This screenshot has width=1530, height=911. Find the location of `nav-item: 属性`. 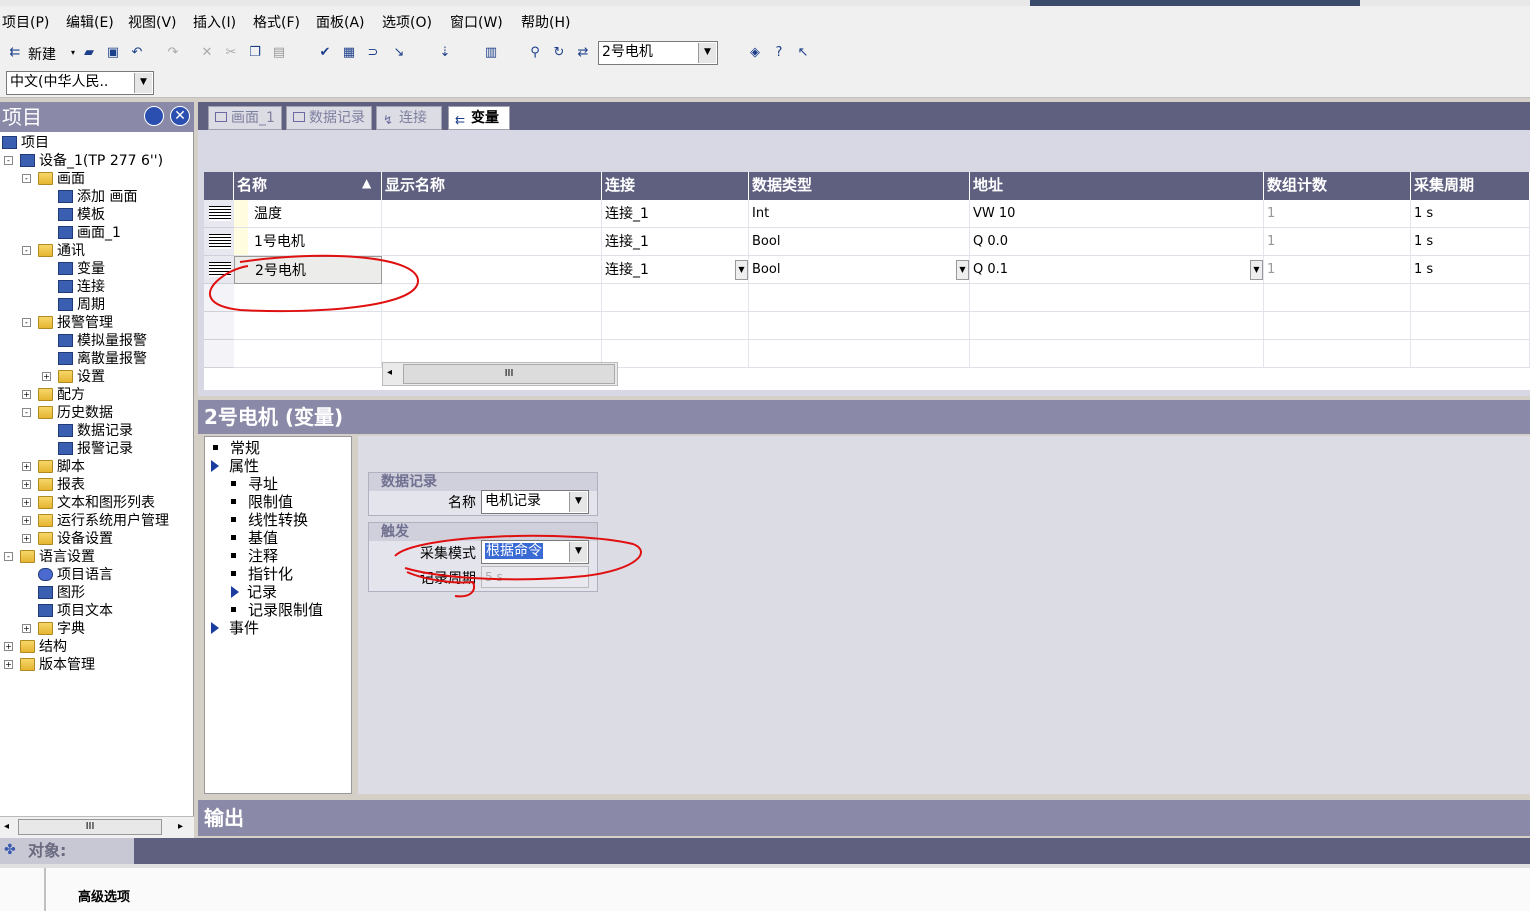

nav-item: 属性 is located at coordinates (235, 466).